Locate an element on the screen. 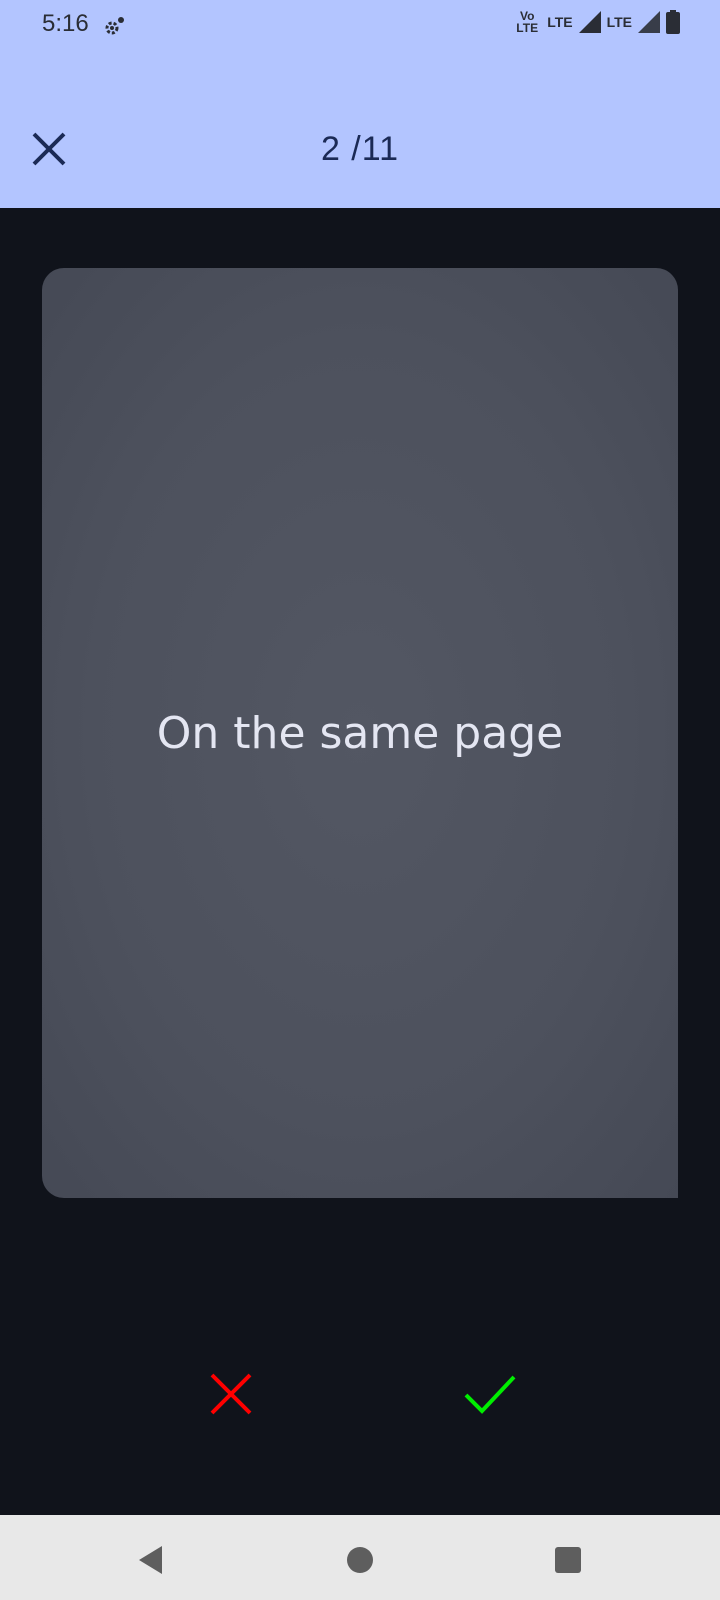 The height and width of the screenshot is (1600, 720). nav-home-button is located at coordinates (360, 1560).